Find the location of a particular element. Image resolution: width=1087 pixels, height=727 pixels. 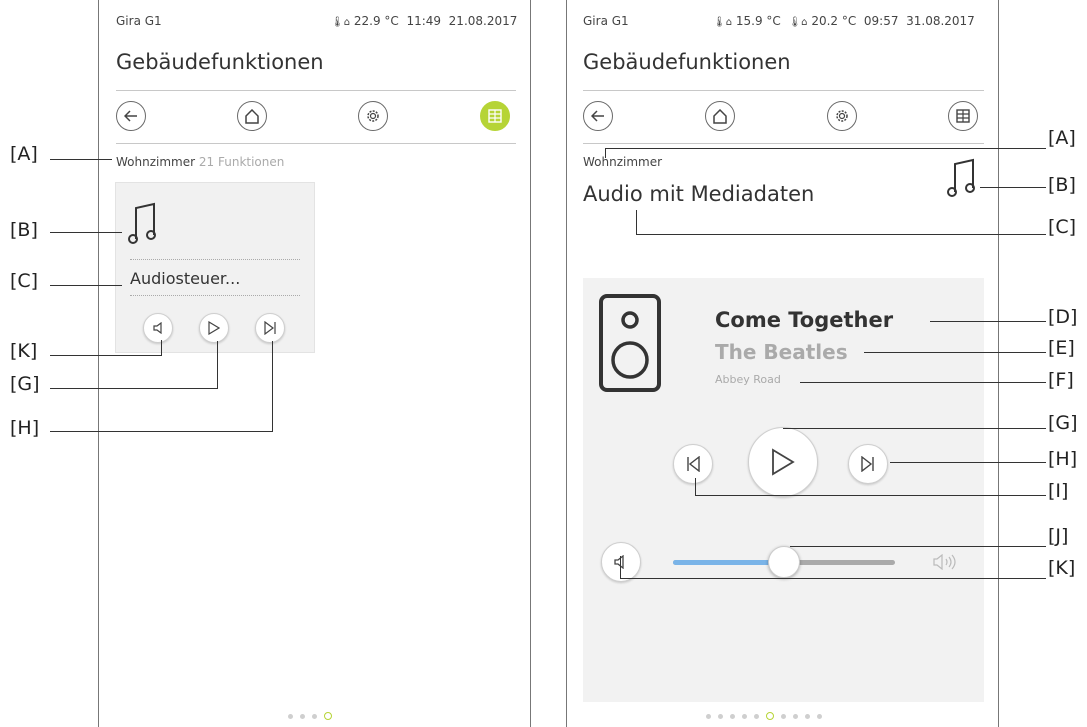

volume-slider is located at coordinates (784, 562).